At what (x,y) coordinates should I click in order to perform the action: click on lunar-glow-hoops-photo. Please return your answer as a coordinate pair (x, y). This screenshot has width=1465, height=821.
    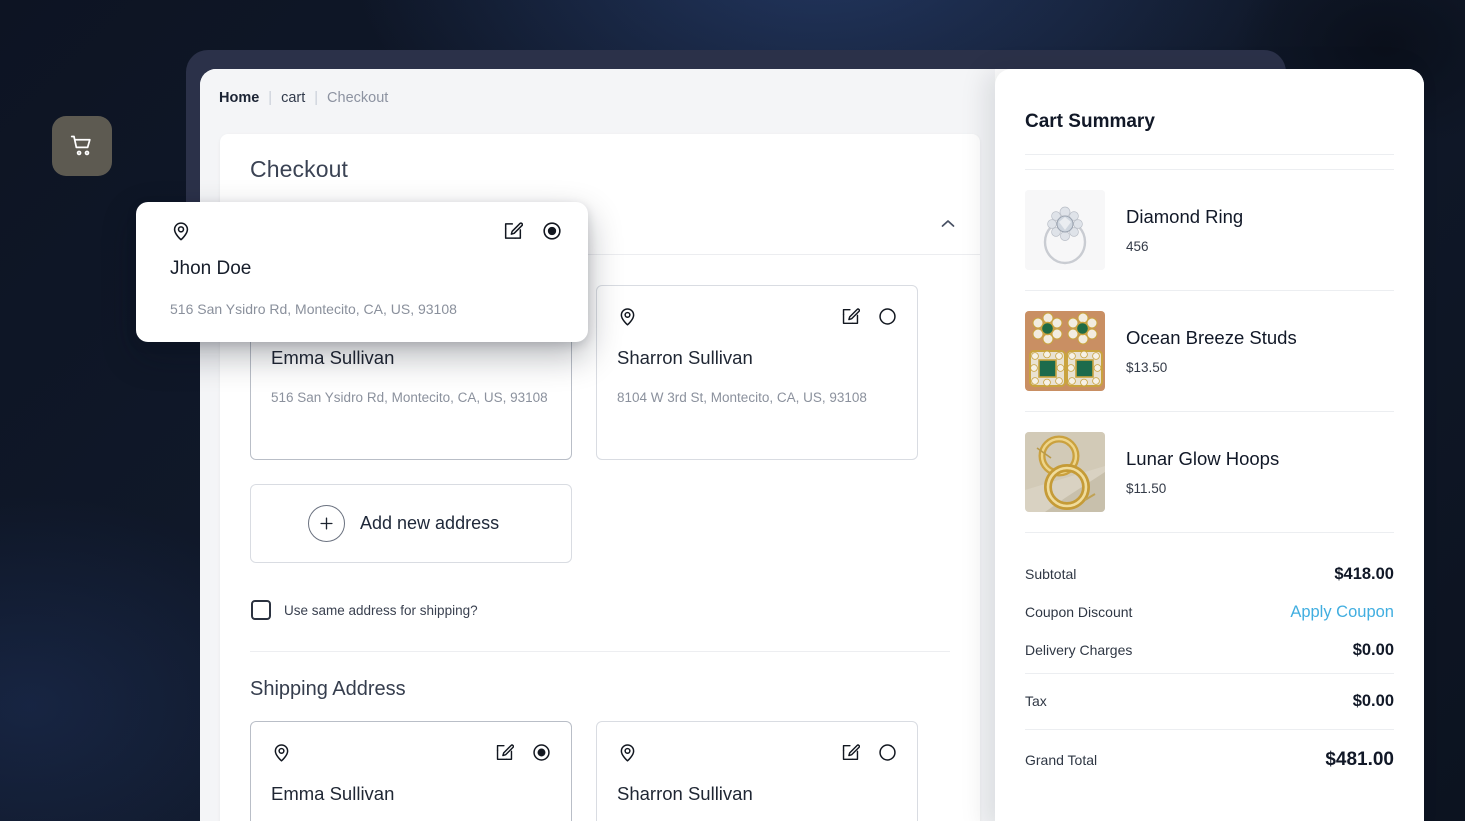
    Looking at the image, I should click on (1065, 472).